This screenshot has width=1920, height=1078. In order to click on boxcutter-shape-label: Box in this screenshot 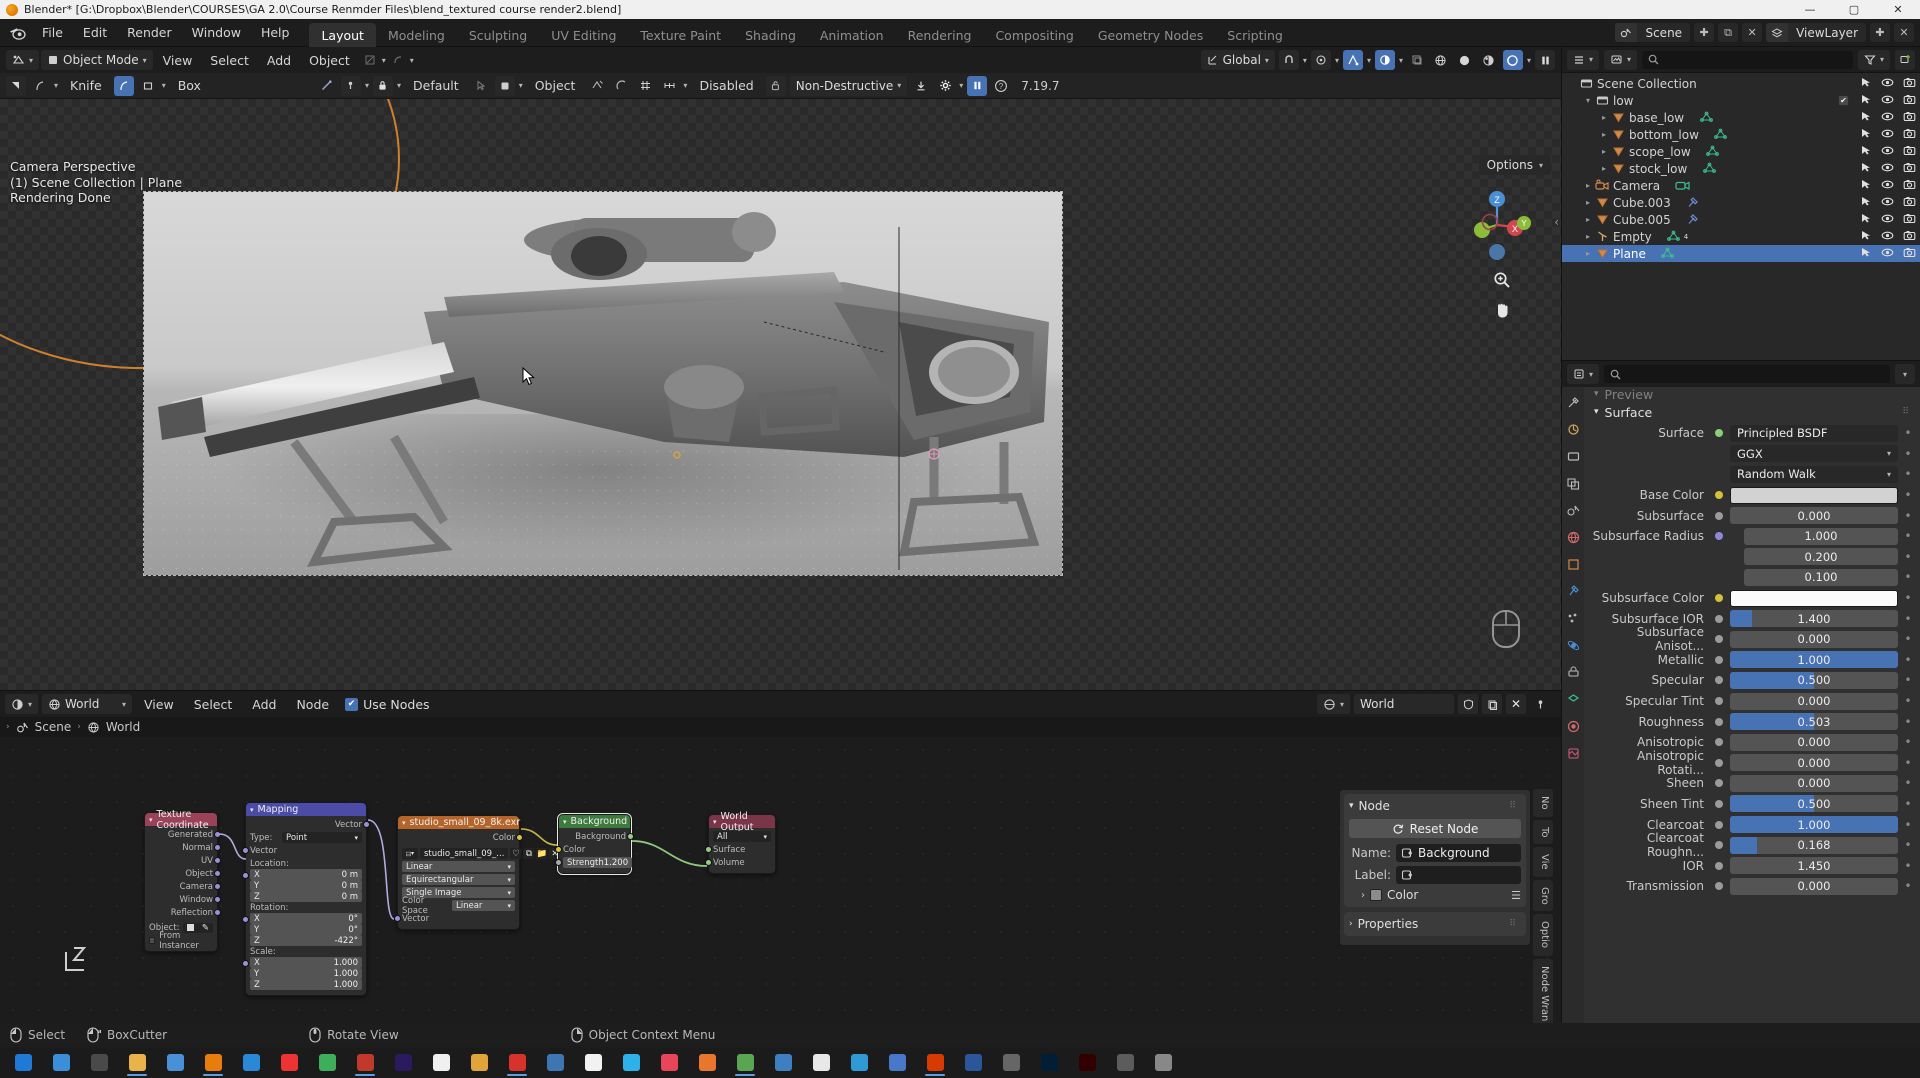, I will do `click(189, 85)`.